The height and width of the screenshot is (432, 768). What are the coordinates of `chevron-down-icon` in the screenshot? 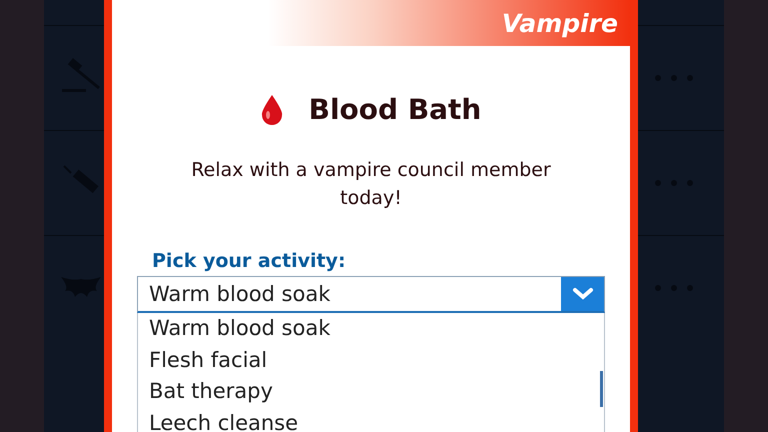 It's located at (583, 294).